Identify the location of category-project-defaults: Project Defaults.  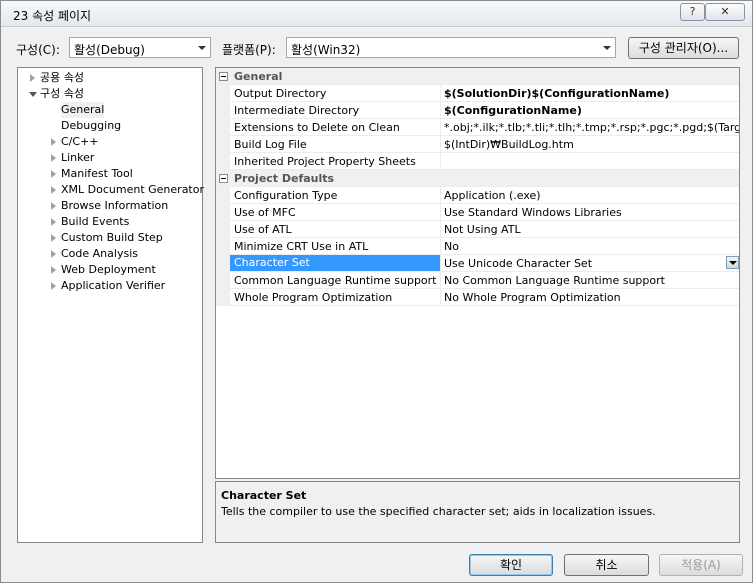
(477, 178).